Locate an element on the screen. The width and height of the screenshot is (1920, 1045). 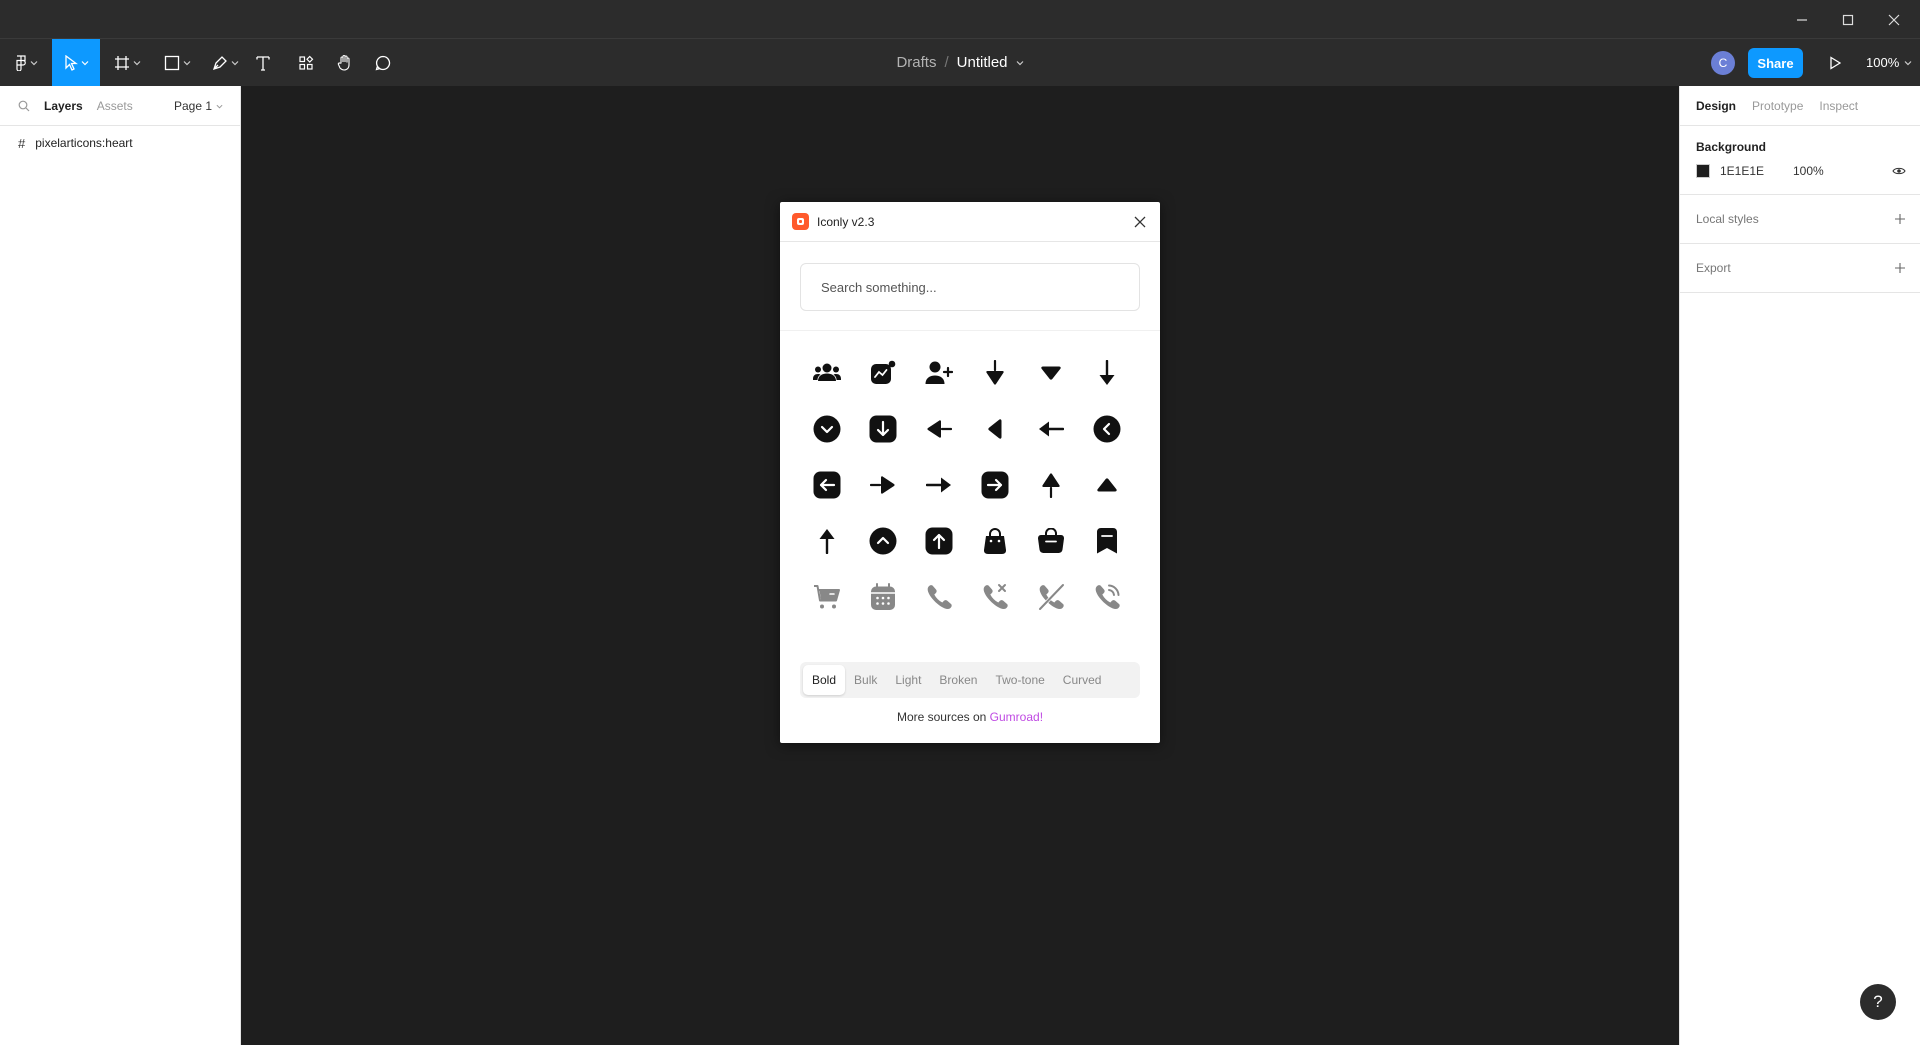
minimize-icon is located at coordinates (1802, 19).